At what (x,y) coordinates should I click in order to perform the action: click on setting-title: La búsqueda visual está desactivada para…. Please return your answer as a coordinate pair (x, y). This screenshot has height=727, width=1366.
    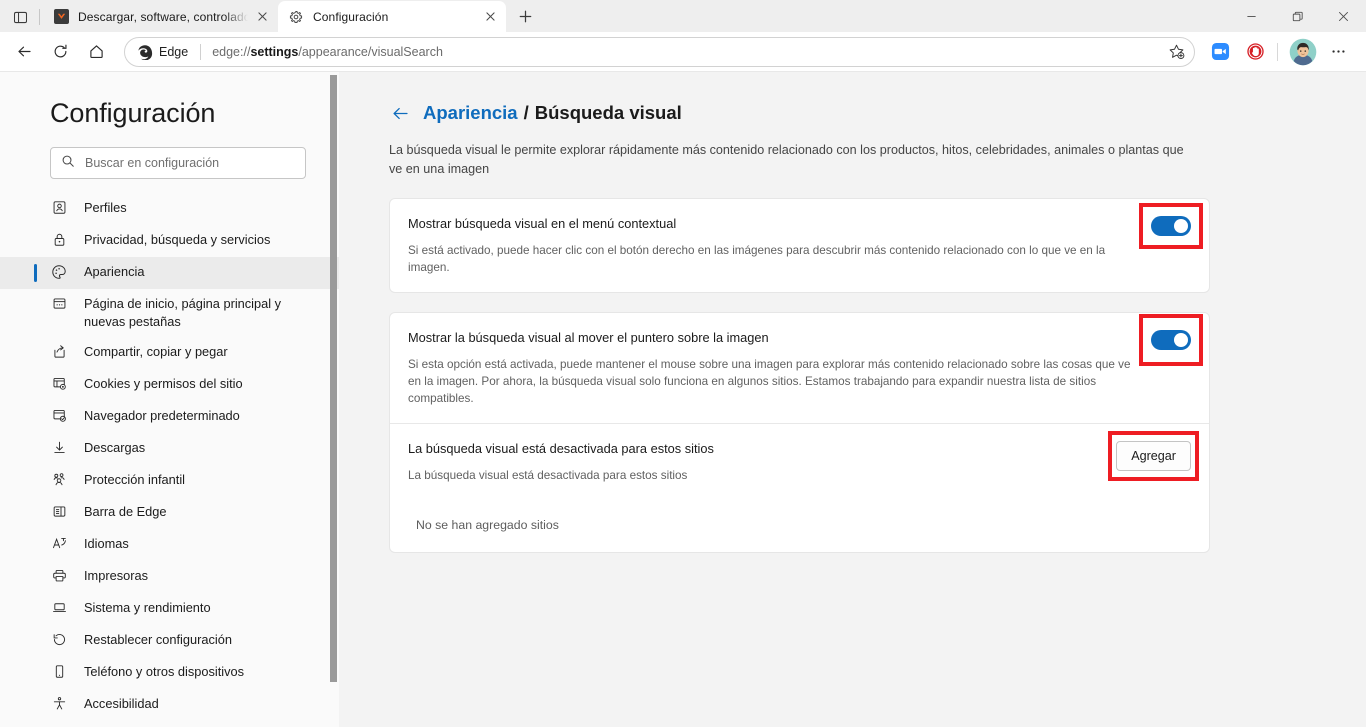
    Looking at the image, I should click on (561, 448).